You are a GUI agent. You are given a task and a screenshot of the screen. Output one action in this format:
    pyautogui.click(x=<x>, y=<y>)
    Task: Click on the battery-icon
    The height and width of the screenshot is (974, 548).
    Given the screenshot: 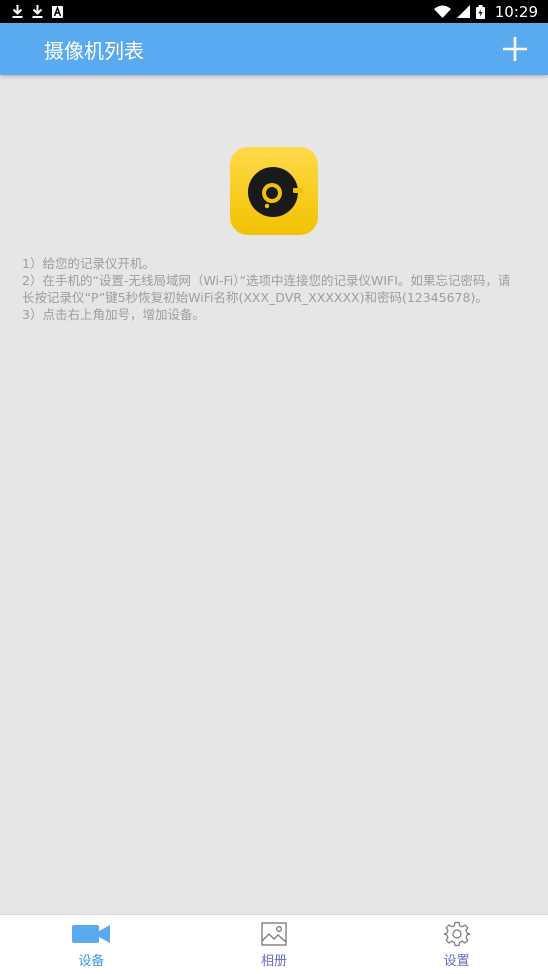 What is the action you would take?
    pyautogui.click(x=480, y=11)
    